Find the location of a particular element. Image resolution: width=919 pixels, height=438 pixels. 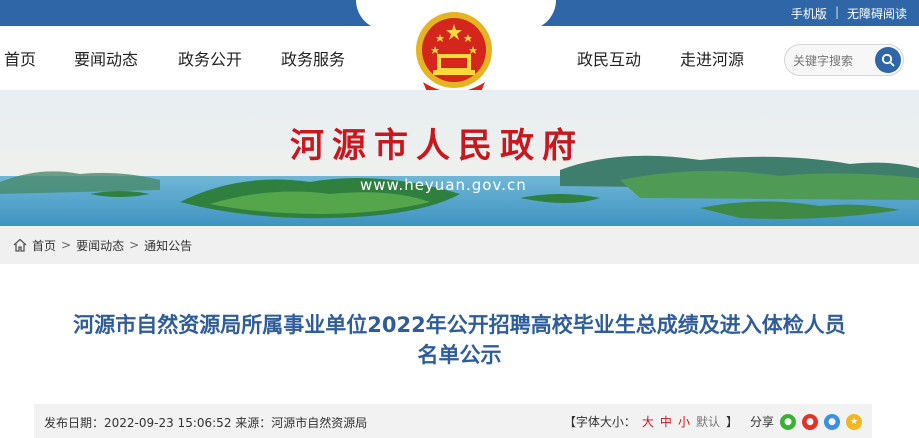

share-label: 分享 is located at coordinates (761, 422).